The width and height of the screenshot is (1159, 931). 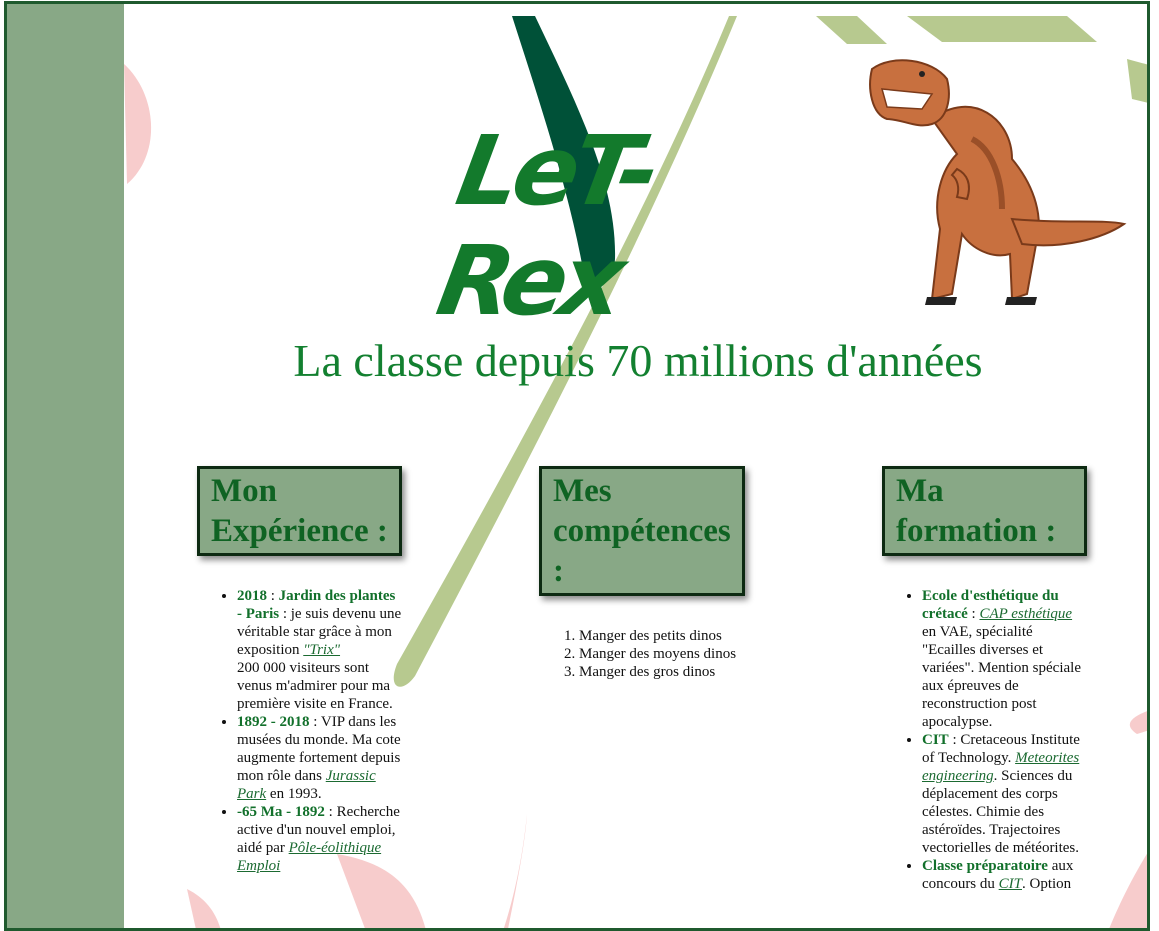 I want to click on t-rex-figurine-image, so click(x=998, y=182).